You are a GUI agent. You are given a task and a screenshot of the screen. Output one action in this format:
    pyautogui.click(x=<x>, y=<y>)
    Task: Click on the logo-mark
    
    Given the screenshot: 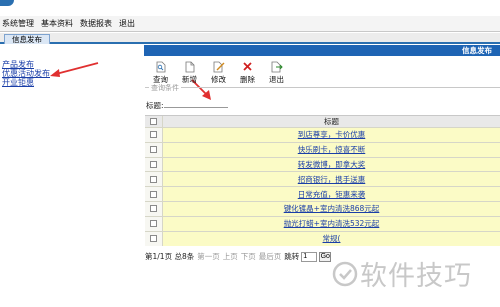 What is the action you would take?
    pyautogui.click(x=7, y=3)
    